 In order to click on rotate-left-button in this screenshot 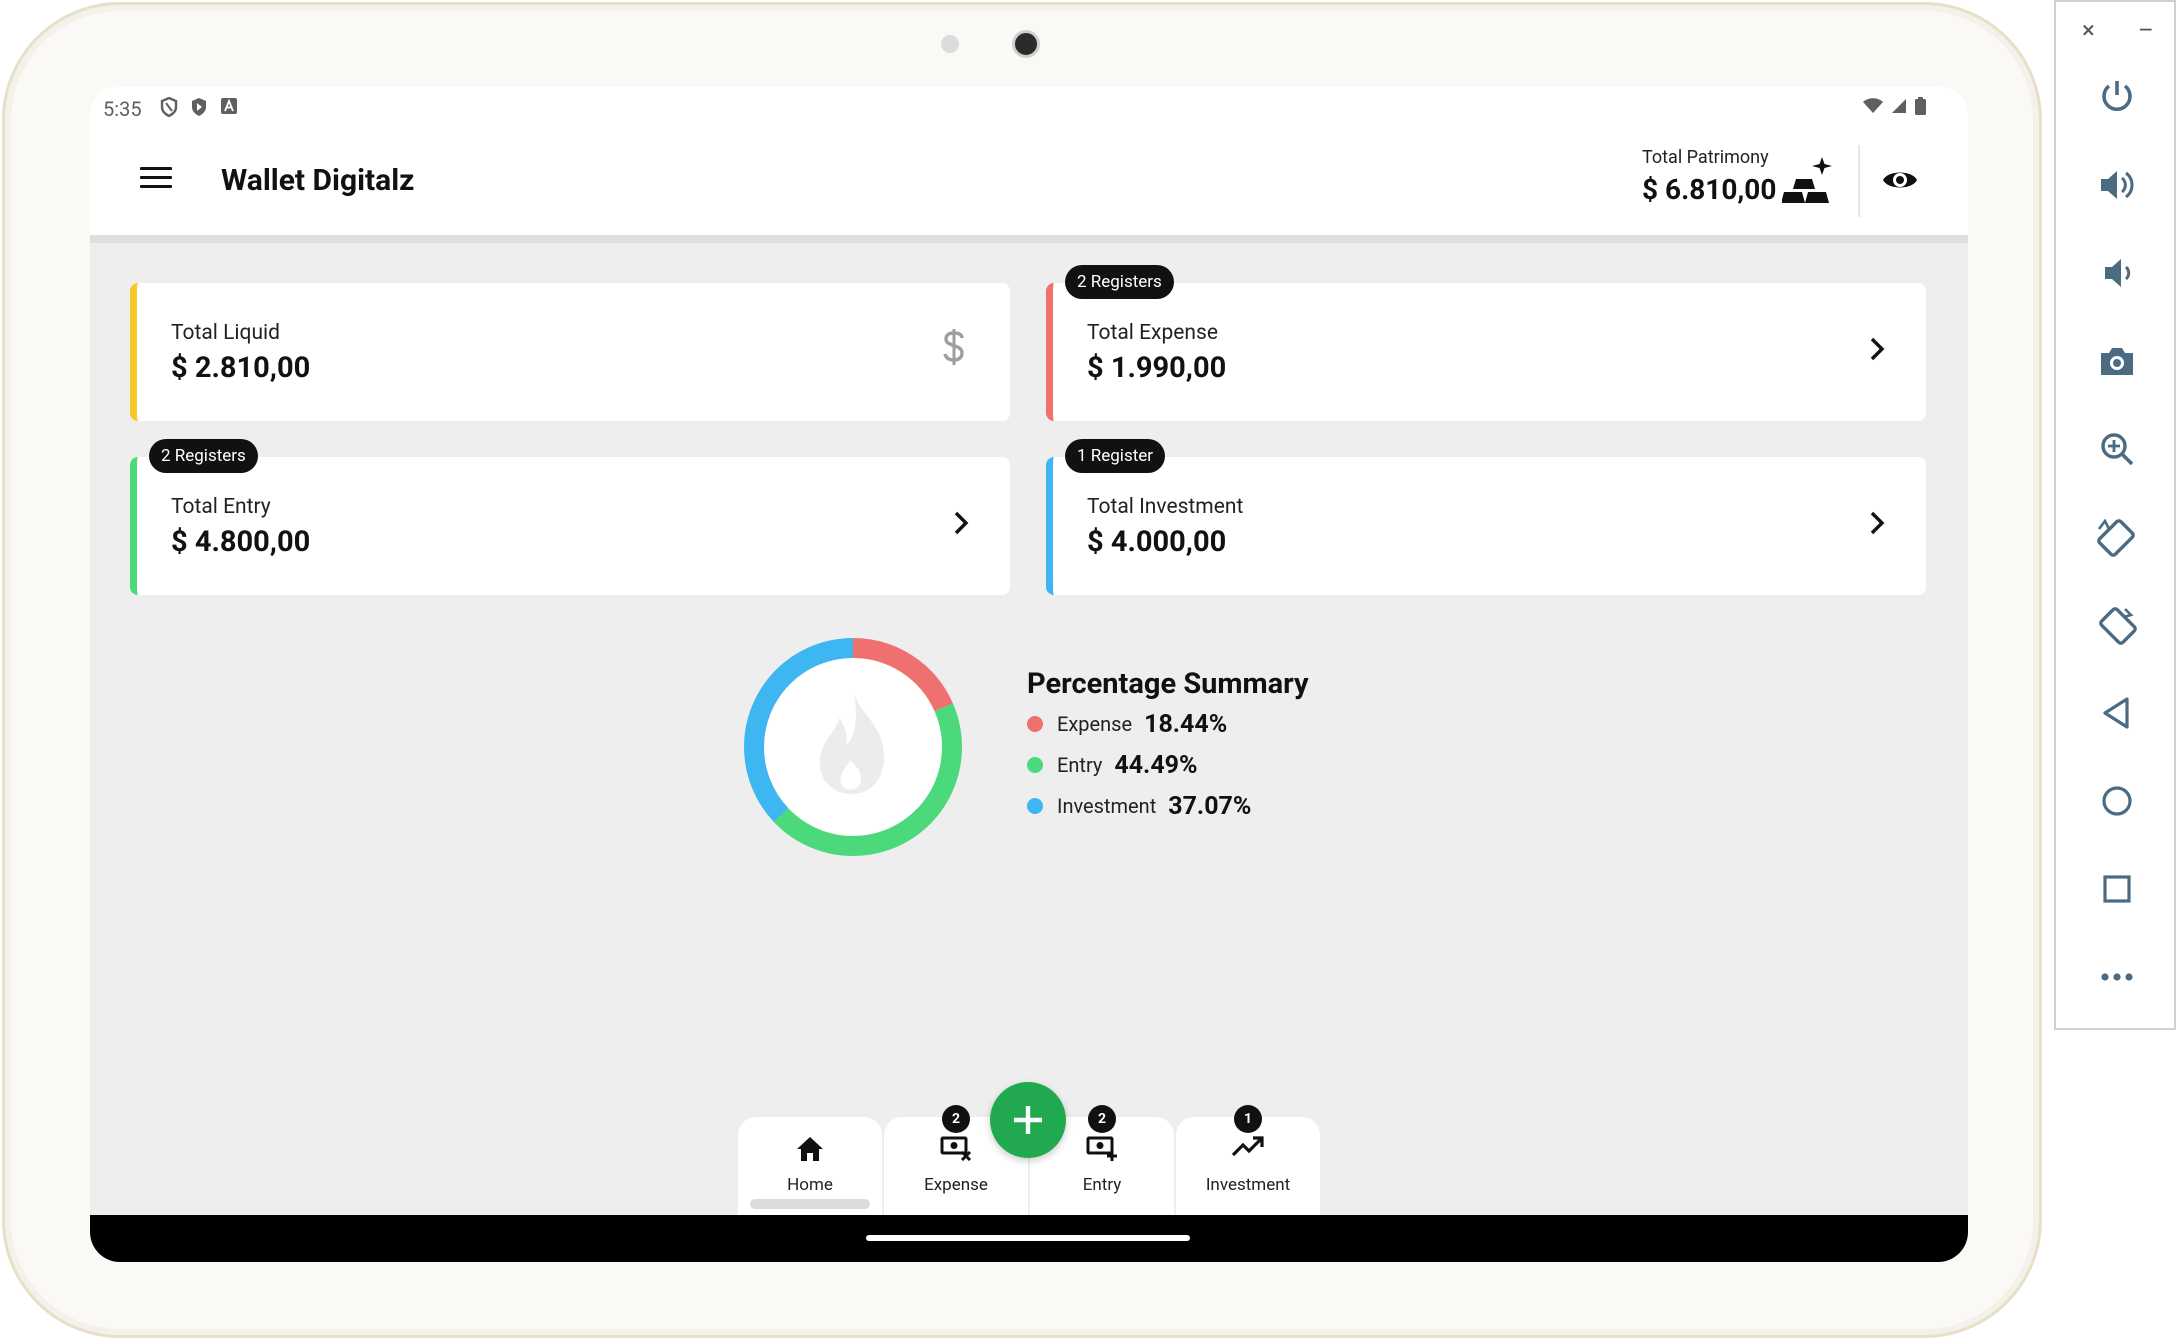, I will do `click(2117, 537)`.